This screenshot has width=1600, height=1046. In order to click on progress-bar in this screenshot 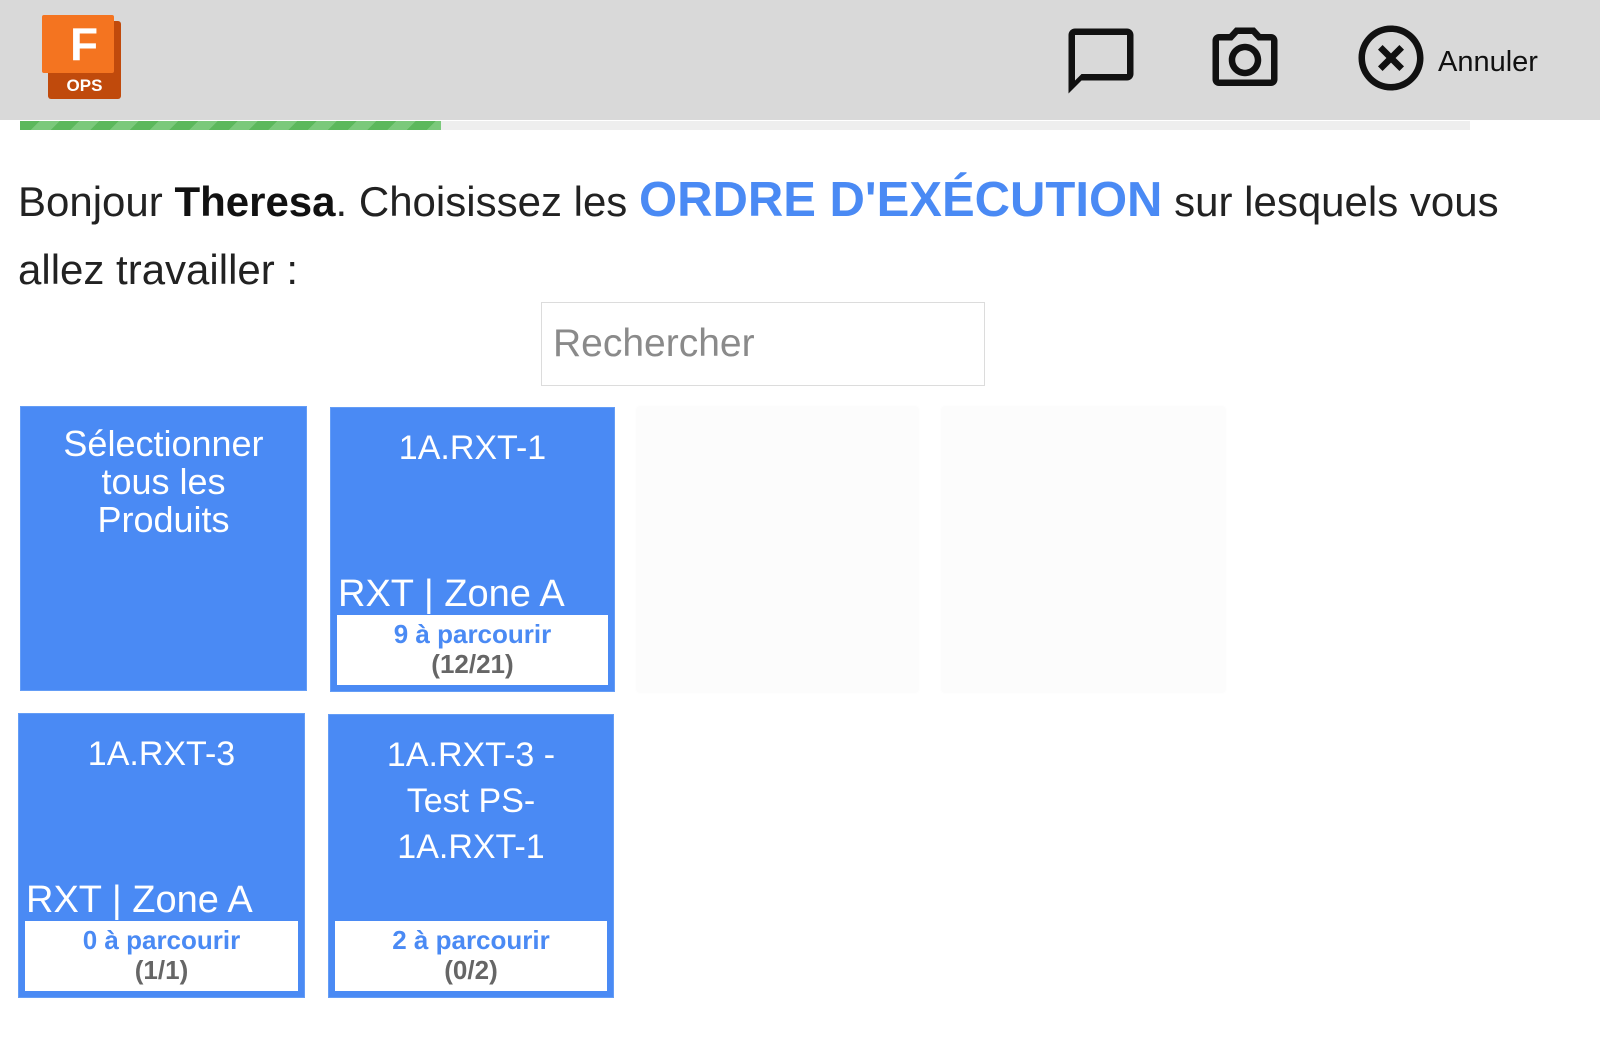, I will do `click(745, 125)`.